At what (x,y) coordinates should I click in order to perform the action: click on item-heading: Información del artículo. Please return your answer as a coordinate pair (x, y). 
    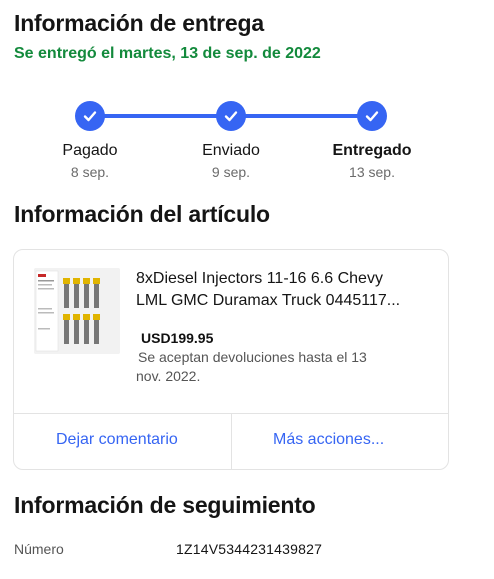
    Looking at the image, I should click on (142, 214).